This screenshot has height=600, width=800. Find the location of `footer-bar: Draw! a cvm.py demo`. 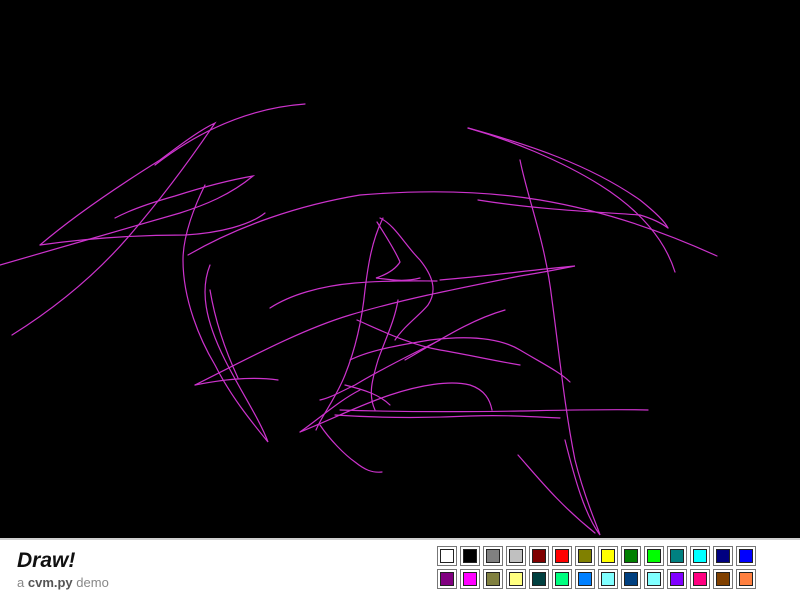

footer-bar: Draw! a cvm.py demo is located at coordinates (400, 569).